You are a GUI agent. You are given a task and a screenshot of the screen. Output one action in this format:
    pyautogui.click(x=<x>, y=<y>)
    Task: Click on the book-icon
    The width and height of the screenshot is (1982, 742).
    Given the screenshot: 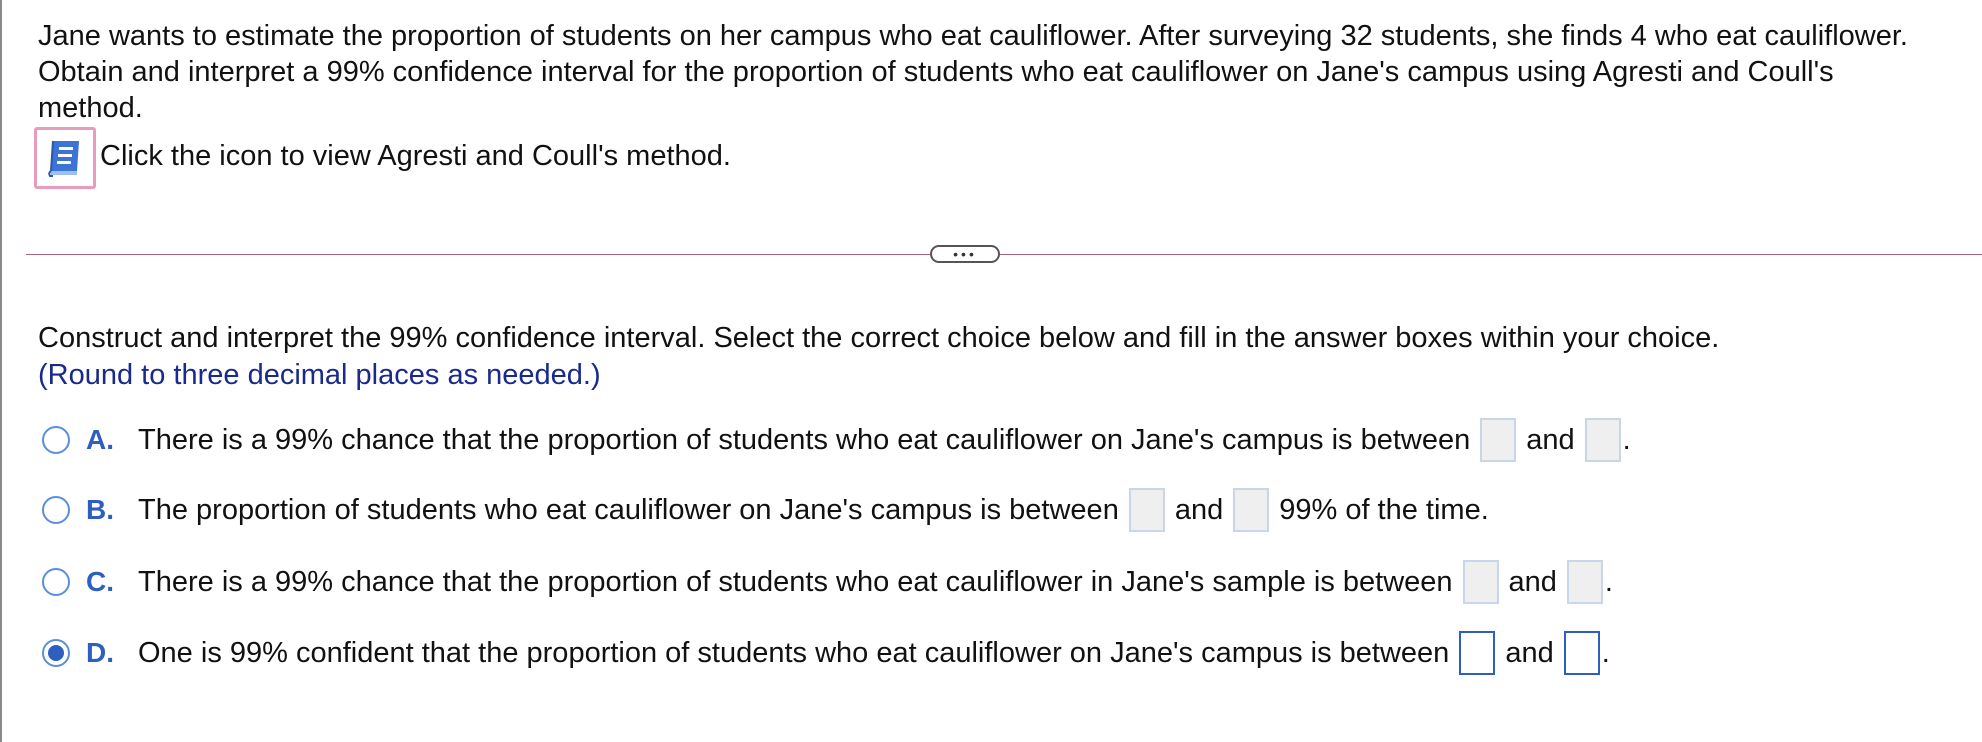 What is the action you would take?
    pyautogui.click(x=63, y=158)
    